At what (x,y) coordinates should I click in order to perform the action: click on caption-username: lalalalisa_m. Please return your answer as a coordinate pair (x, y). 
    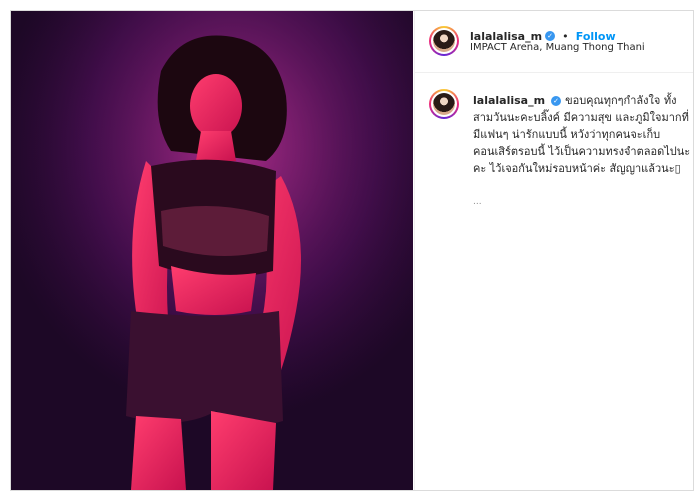
    Looking at the image, I should click on (509, 100).